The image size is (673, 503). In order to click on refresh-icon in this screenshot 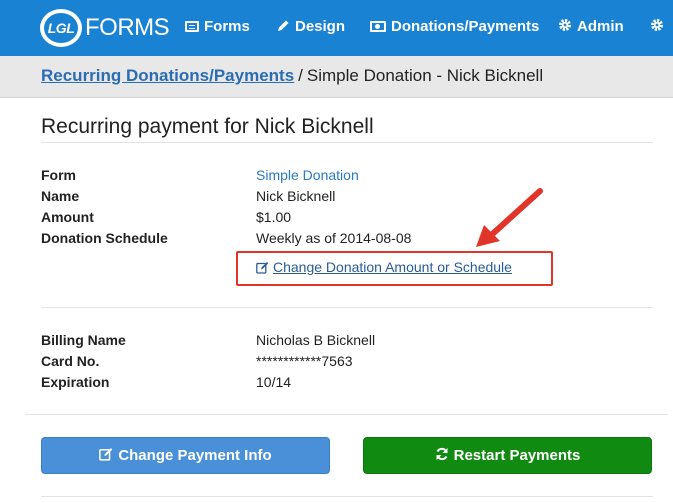, I will do `click(442, 455)`.